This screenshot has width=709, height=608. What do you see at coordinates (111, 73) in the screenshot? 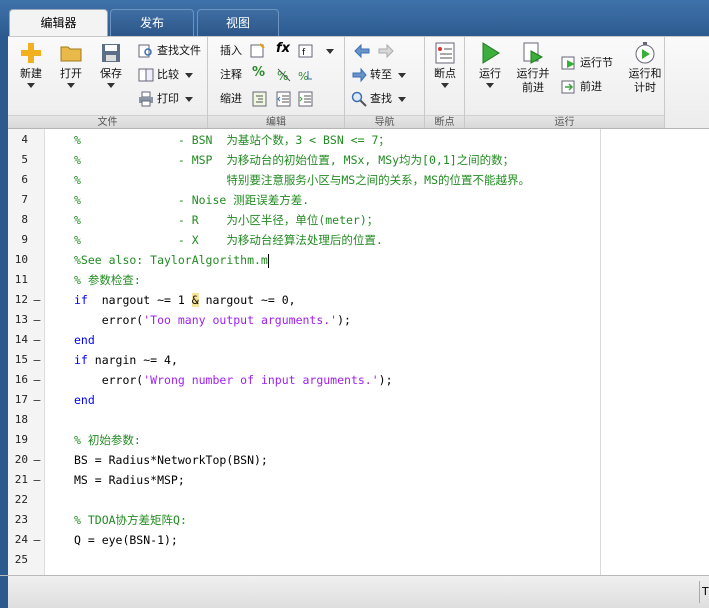
I see `save-label: 保存` at bounding box center [111, 73].